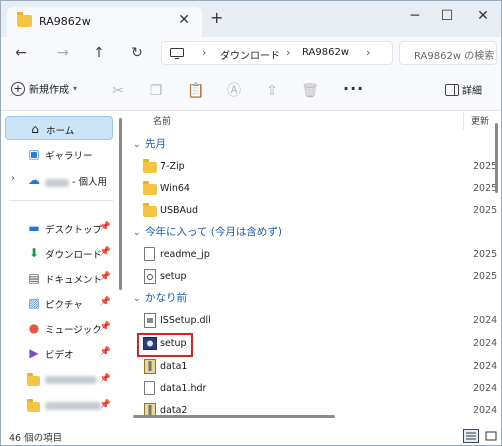  Describe the element at coordinates (463, 121) in the screenshot. I see `column-separator` at that location.